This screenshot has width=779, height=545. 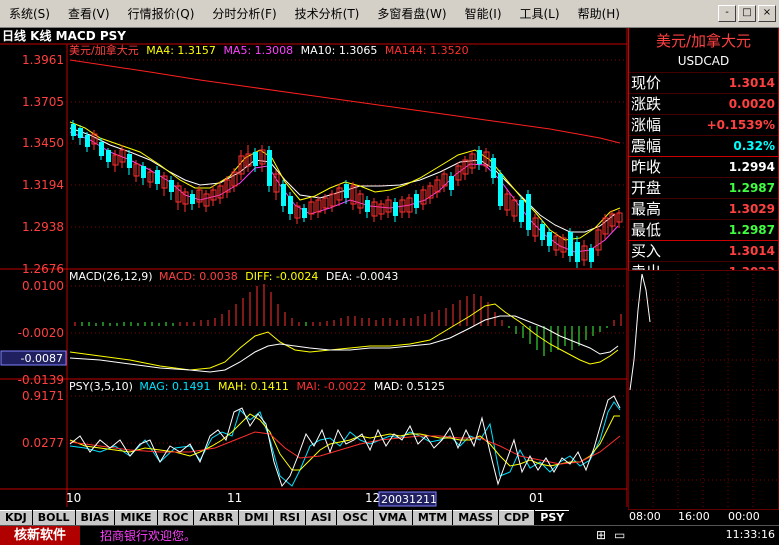 I want to click on ma4-label: MA4: 1.3157, so click(x=181, y=50).